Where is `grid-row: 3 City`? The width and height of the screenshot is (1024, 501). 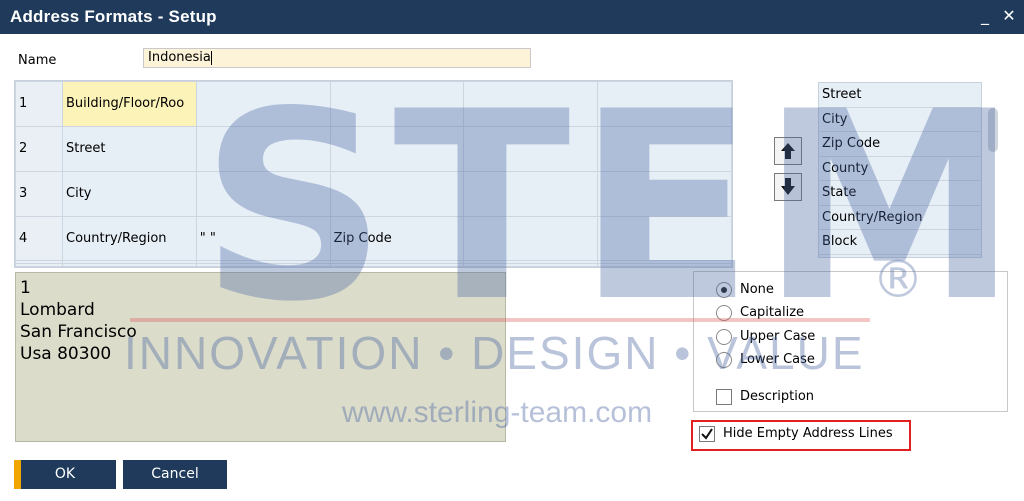
grid-row: 3 City is located at coordinates (373, 193).